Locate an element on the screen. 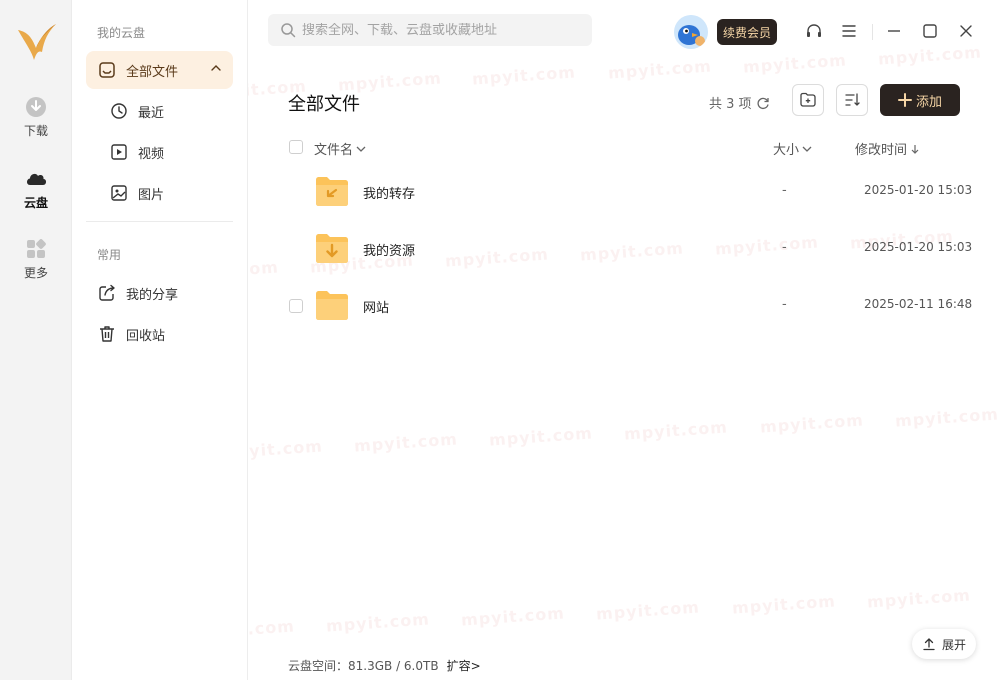 This screenshot has height=680, width=1000. plus-icon is located at coordinates (904, 100).